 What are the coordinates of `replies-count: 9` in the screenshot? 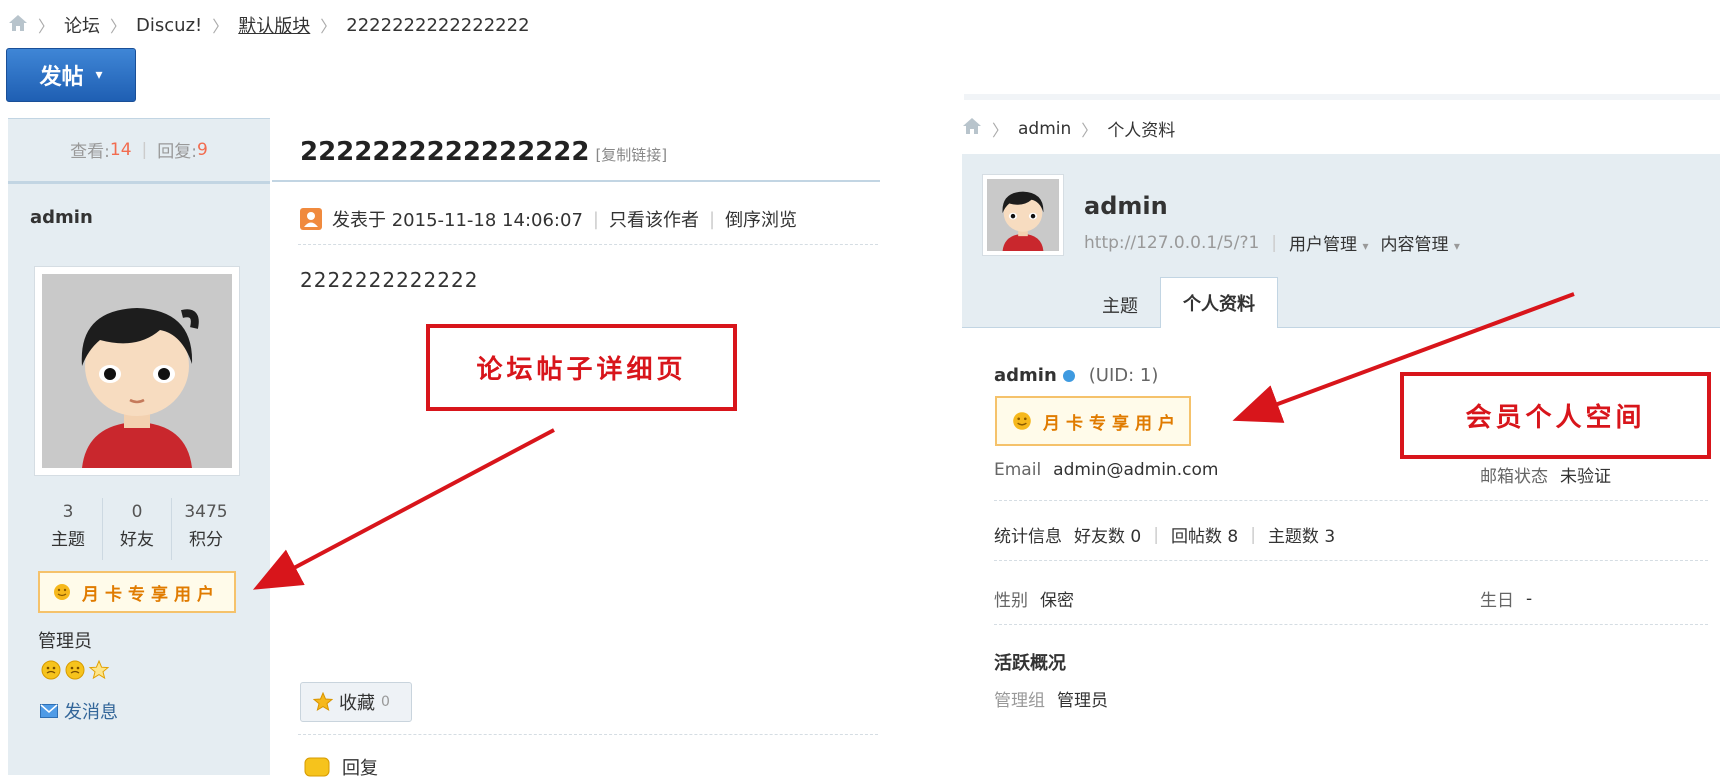 It's located at (202, 149).